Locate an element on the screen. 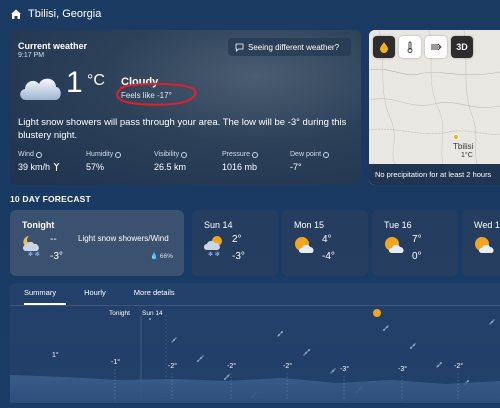 The width and height of the screenshot is (500, 408). stat-pressure: Pressure 1016 mb is located at coordinates (256, 161).